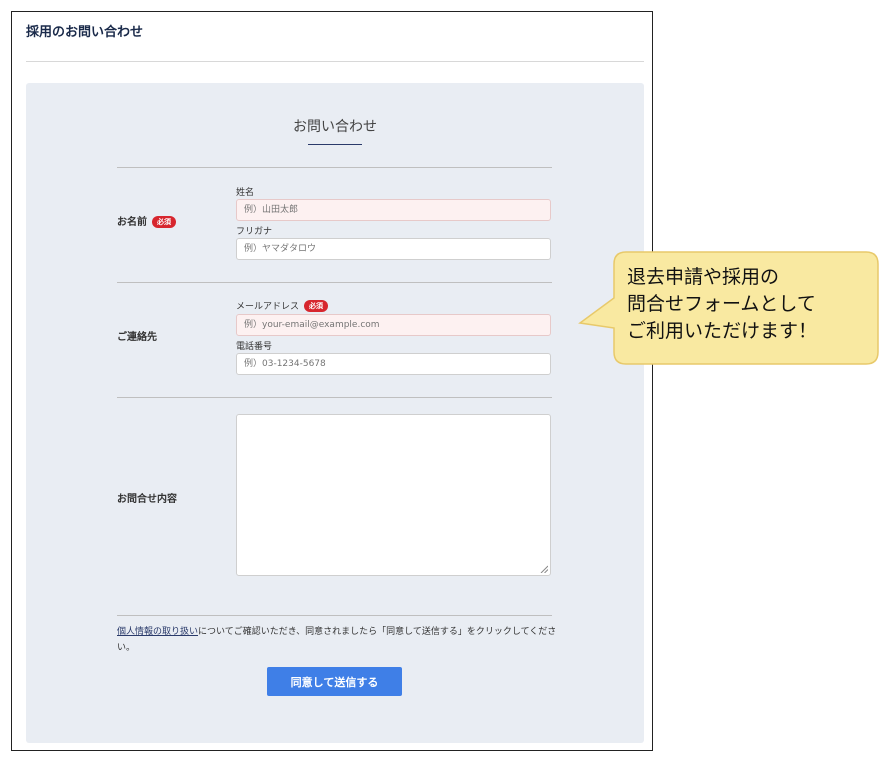 This screenshot has width=888, height=762. I want to click on email-label-text: メールアドレス, so click(268, 307).